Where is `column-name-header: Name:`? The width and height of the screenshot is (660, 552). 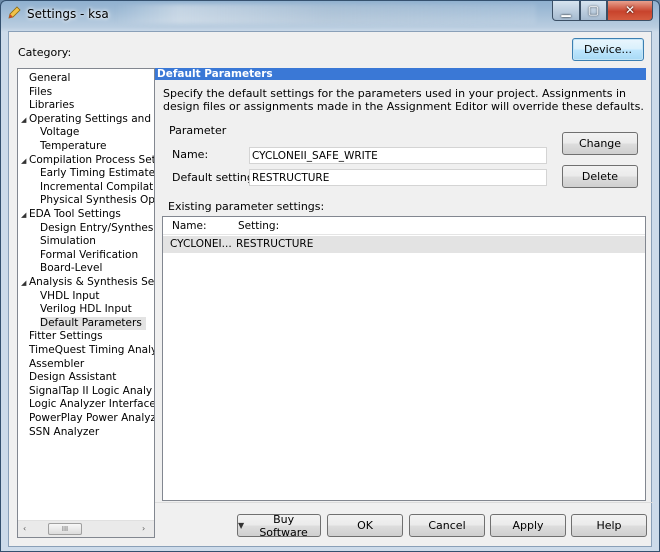 column-name-header: Name: is located at coordinates (189, 226).